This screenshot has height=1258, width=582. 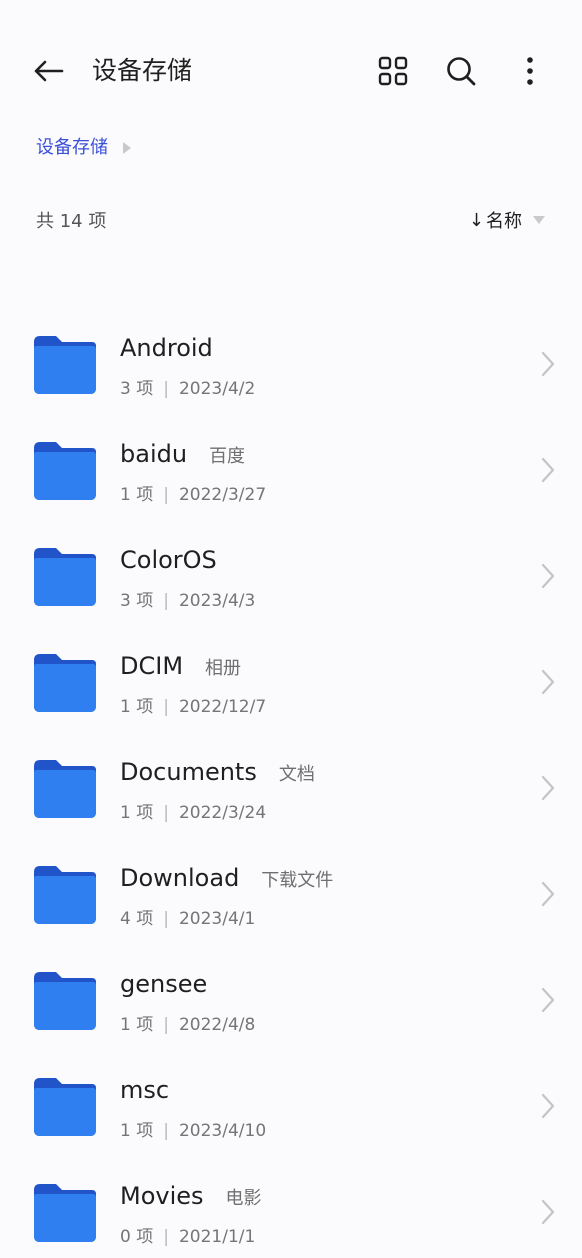 I want to click on folder-meta: 4 项 | 2023/4/1, so click(x=187, y=916).